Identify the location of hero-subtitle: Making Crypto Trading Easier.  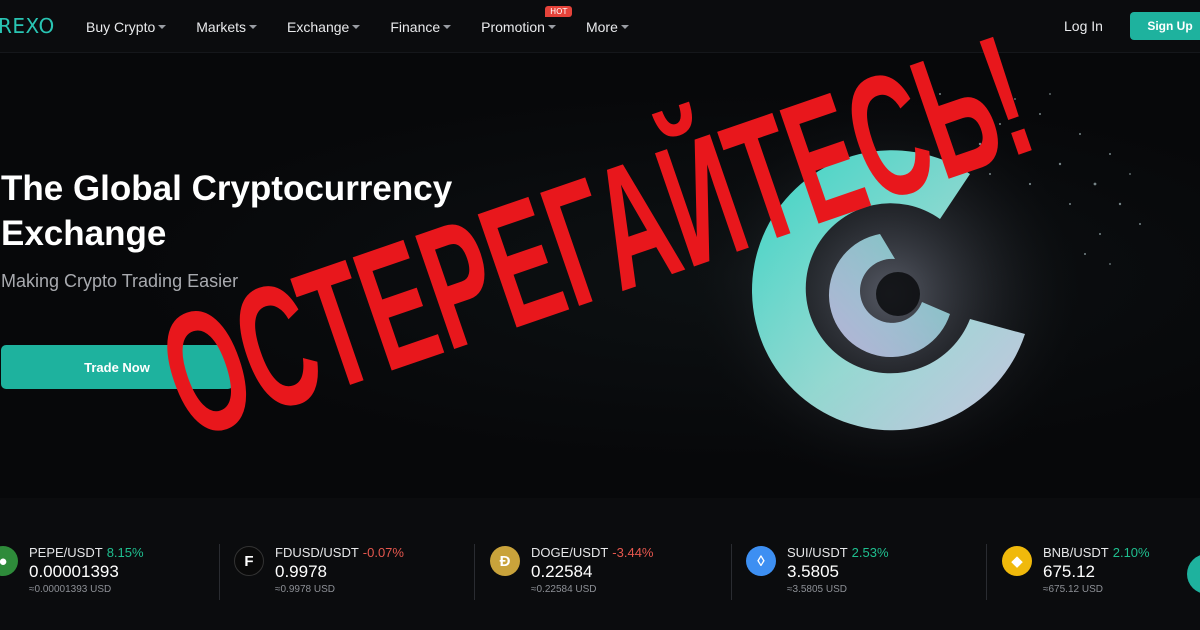
(120, 281).